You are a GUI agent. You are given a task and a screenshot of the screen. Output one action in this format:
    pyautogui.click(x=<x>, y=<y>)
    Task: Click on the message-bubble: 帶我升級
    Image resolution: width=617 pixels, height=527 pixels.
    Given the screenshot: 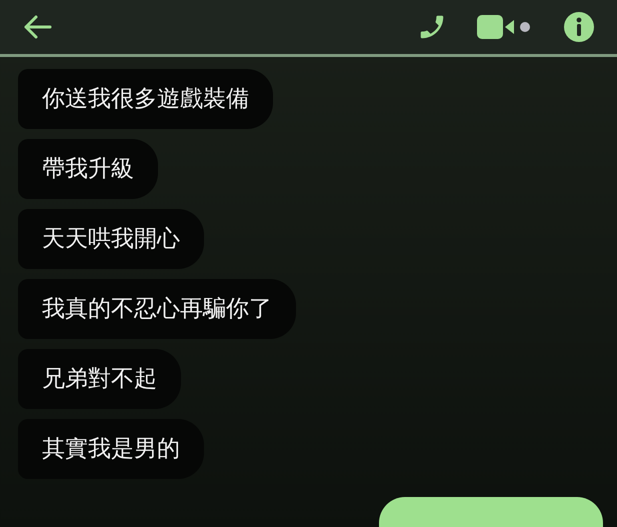 What is the action you would take?
    pyautogui.click(x=88, y=169)
    